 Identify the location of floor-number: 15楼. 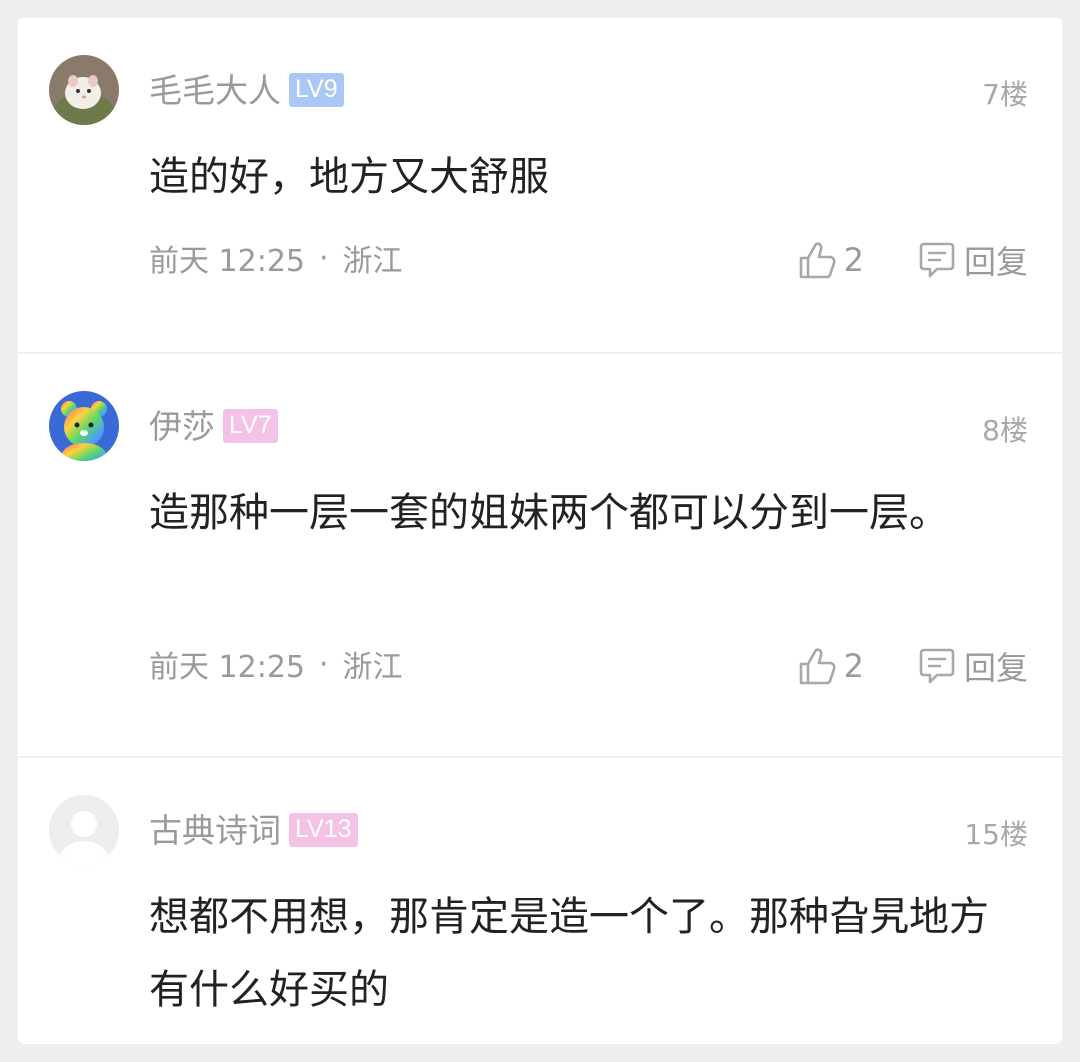
(996, 834).